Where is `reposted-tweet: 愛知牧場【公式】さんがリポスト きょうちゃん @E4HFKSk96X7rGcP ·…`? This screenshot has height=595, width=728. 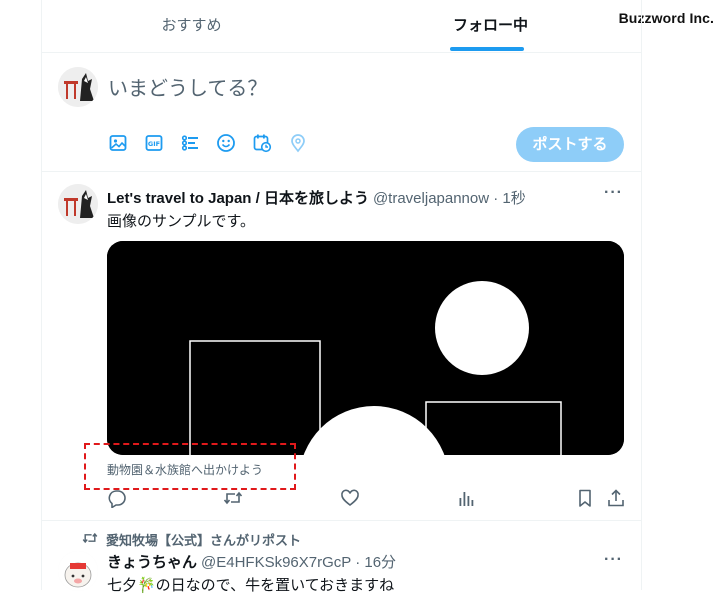 reposted-tweet: 愛知牧場【公式】さんがリポスト きょうちゃん @E4HFKSk96X7rGcP ·… is located at coordinates (341, 557).